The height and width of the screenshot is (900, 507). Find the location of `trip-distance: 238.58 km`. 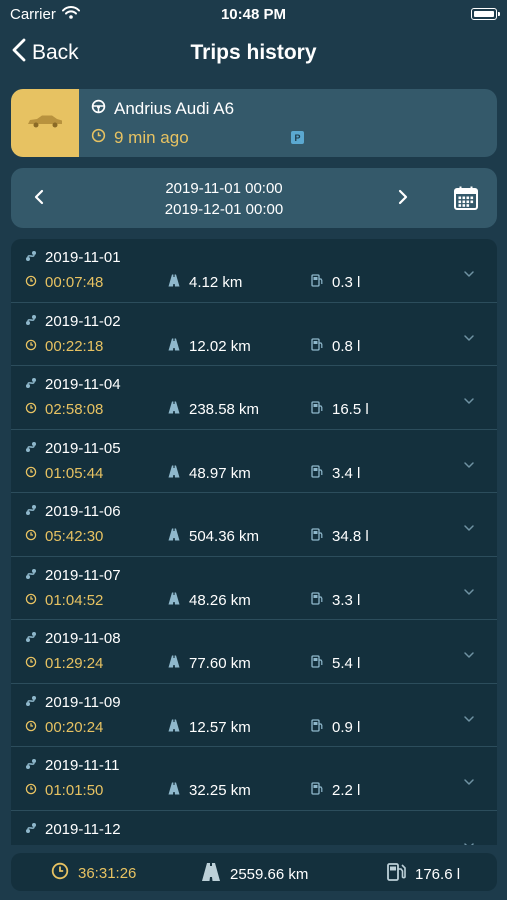

trip-distance: 238.58 km is located at coordinates (224, 409).